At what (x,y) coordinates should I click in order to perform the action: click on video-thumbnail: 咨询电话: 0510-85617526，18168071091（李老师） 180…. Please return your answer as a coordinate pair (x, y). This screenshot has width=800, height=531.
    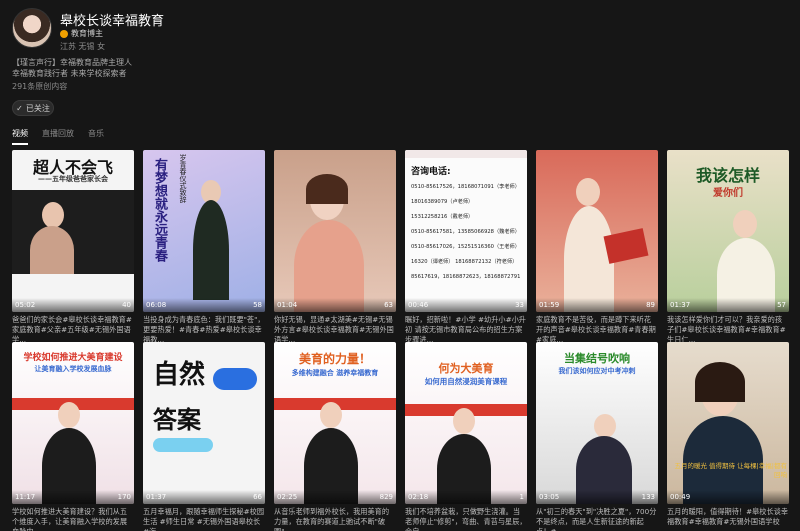
    Looking at the image, I should click on (466, 231).